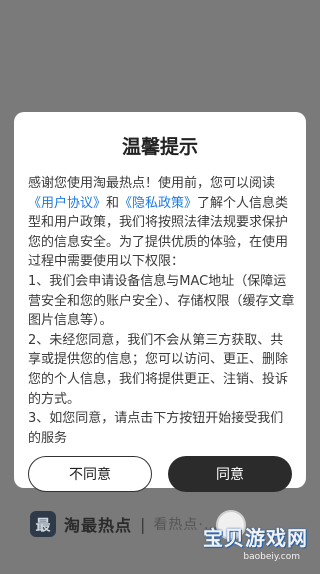 This screenshot has height=574, width=320. What do you see at coordinates (113, 203) in the screenshot?
I see `and-text: 和` at bounding box center [113, 203].